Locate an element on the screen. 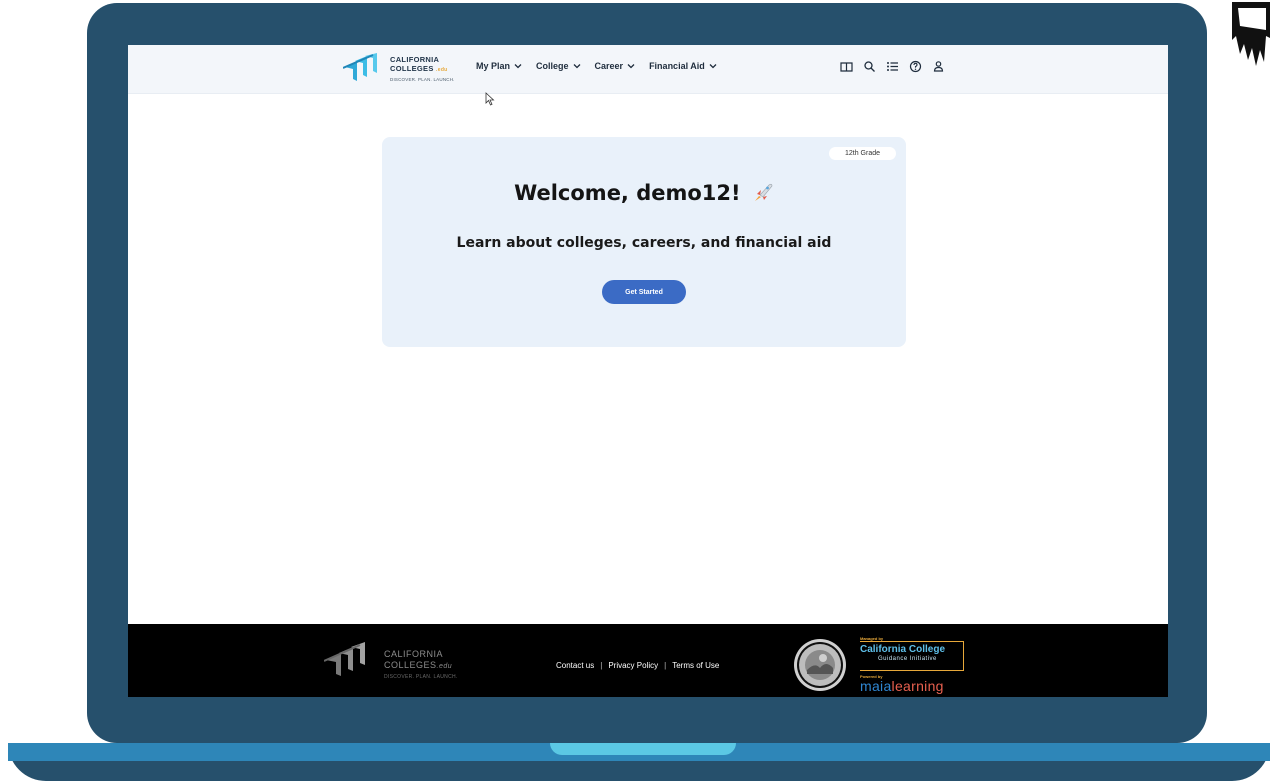  maialearning-logo: maialearning is located at coordinates (902, 686).